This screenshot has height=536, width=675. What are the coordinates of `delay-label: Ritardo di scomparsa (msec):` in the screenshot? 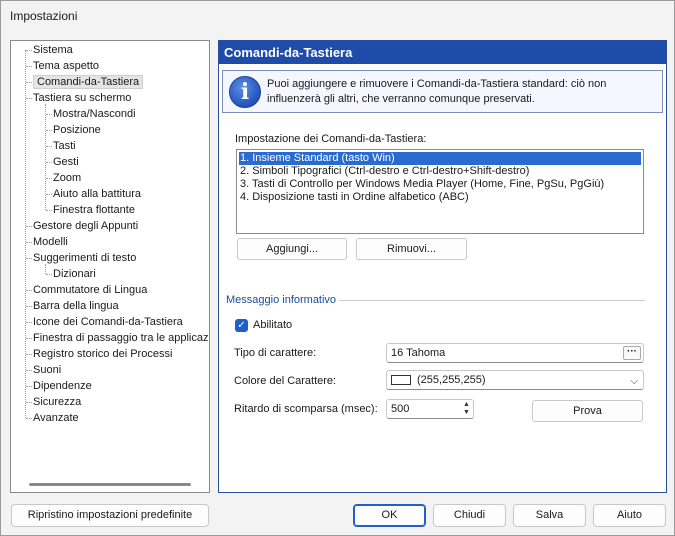 It's located at (306, 409).